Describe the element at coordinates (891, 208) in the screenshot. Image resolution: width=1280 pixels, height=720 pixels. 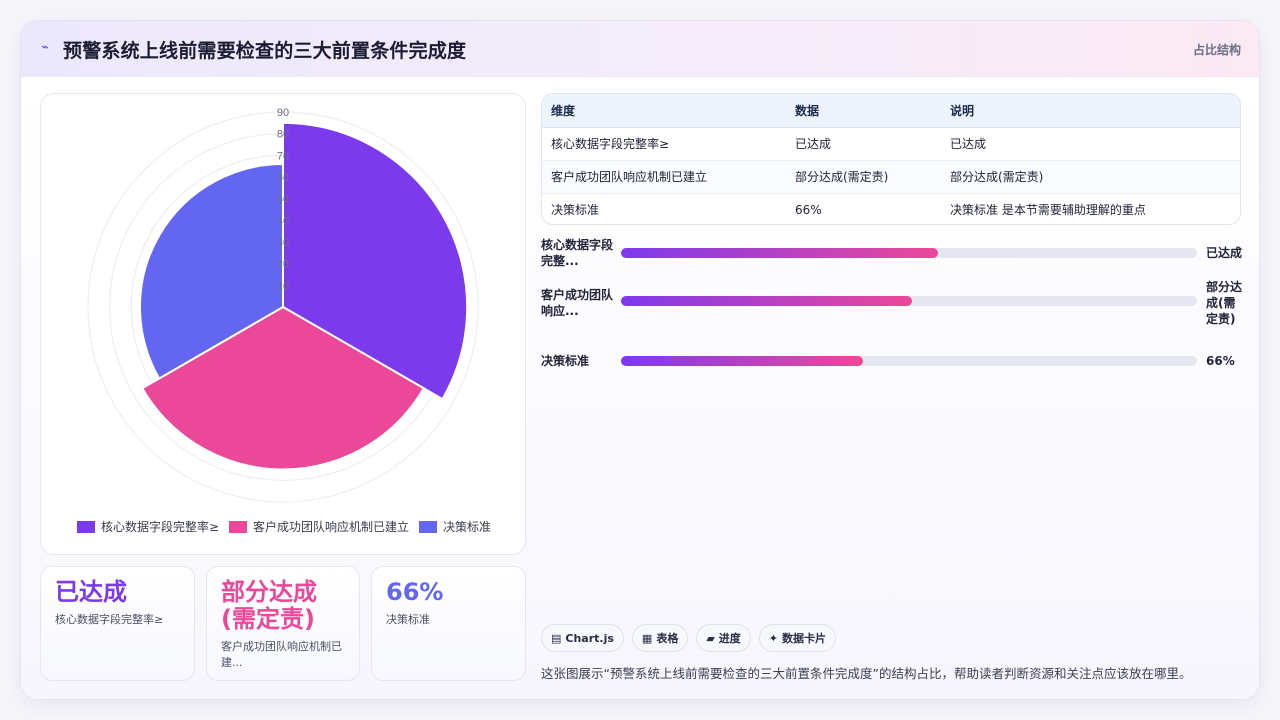
I see `table-row: 决策标准 66% 决策标准 是本节需要辅助理解的重点` at that location.